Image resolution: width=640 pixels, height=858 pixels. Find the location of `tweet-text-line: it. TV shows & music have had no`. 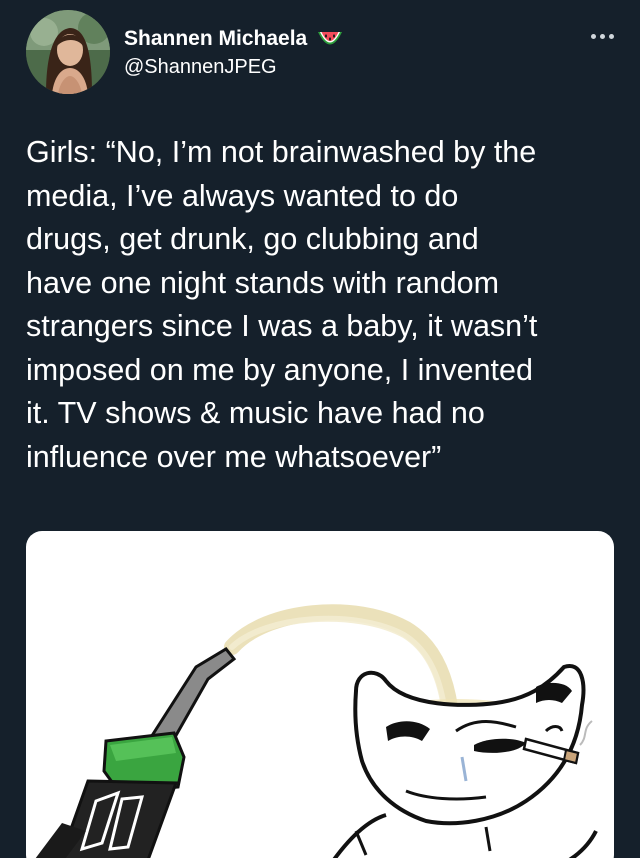

tweet-text-line: it. TV shows & music have had no is located at coordinates (255, 413).